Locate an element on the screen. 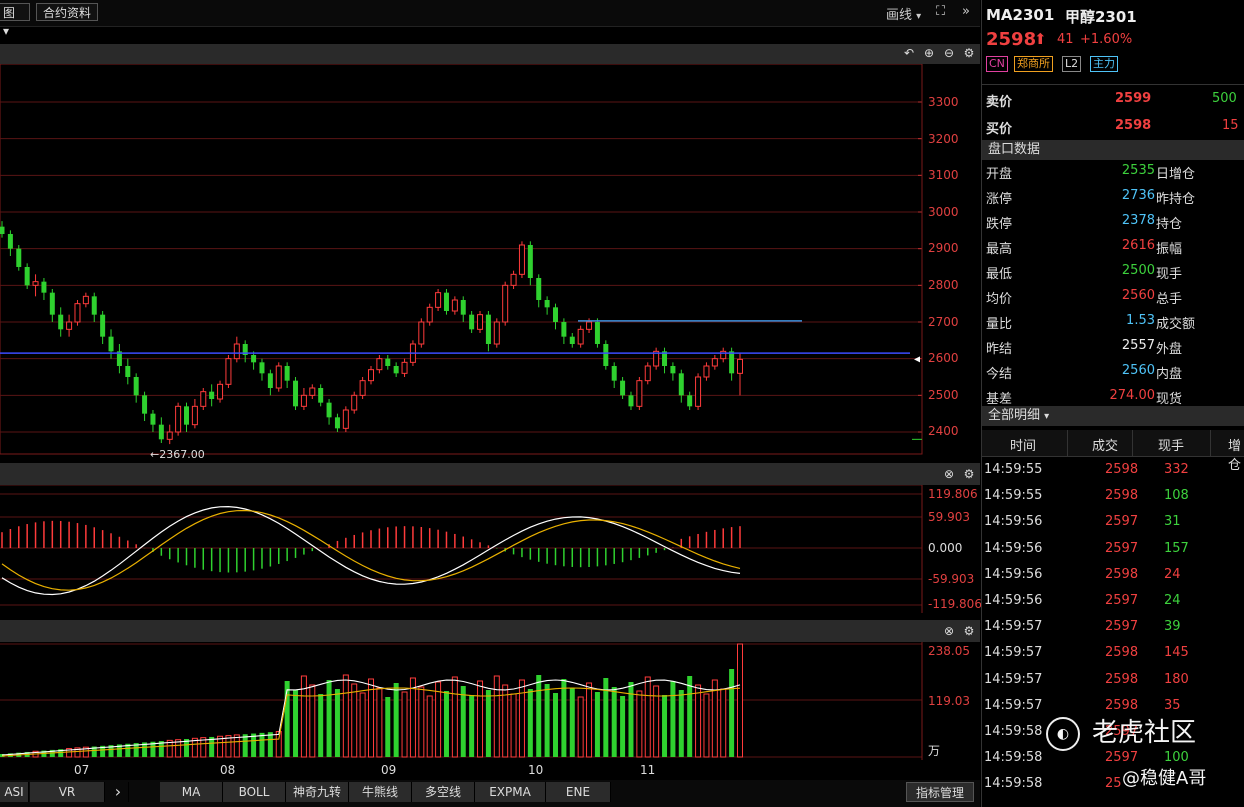 This screenshot has height=807, width=1244. tab-boll: BOLL is located at coordinates (254, 792).